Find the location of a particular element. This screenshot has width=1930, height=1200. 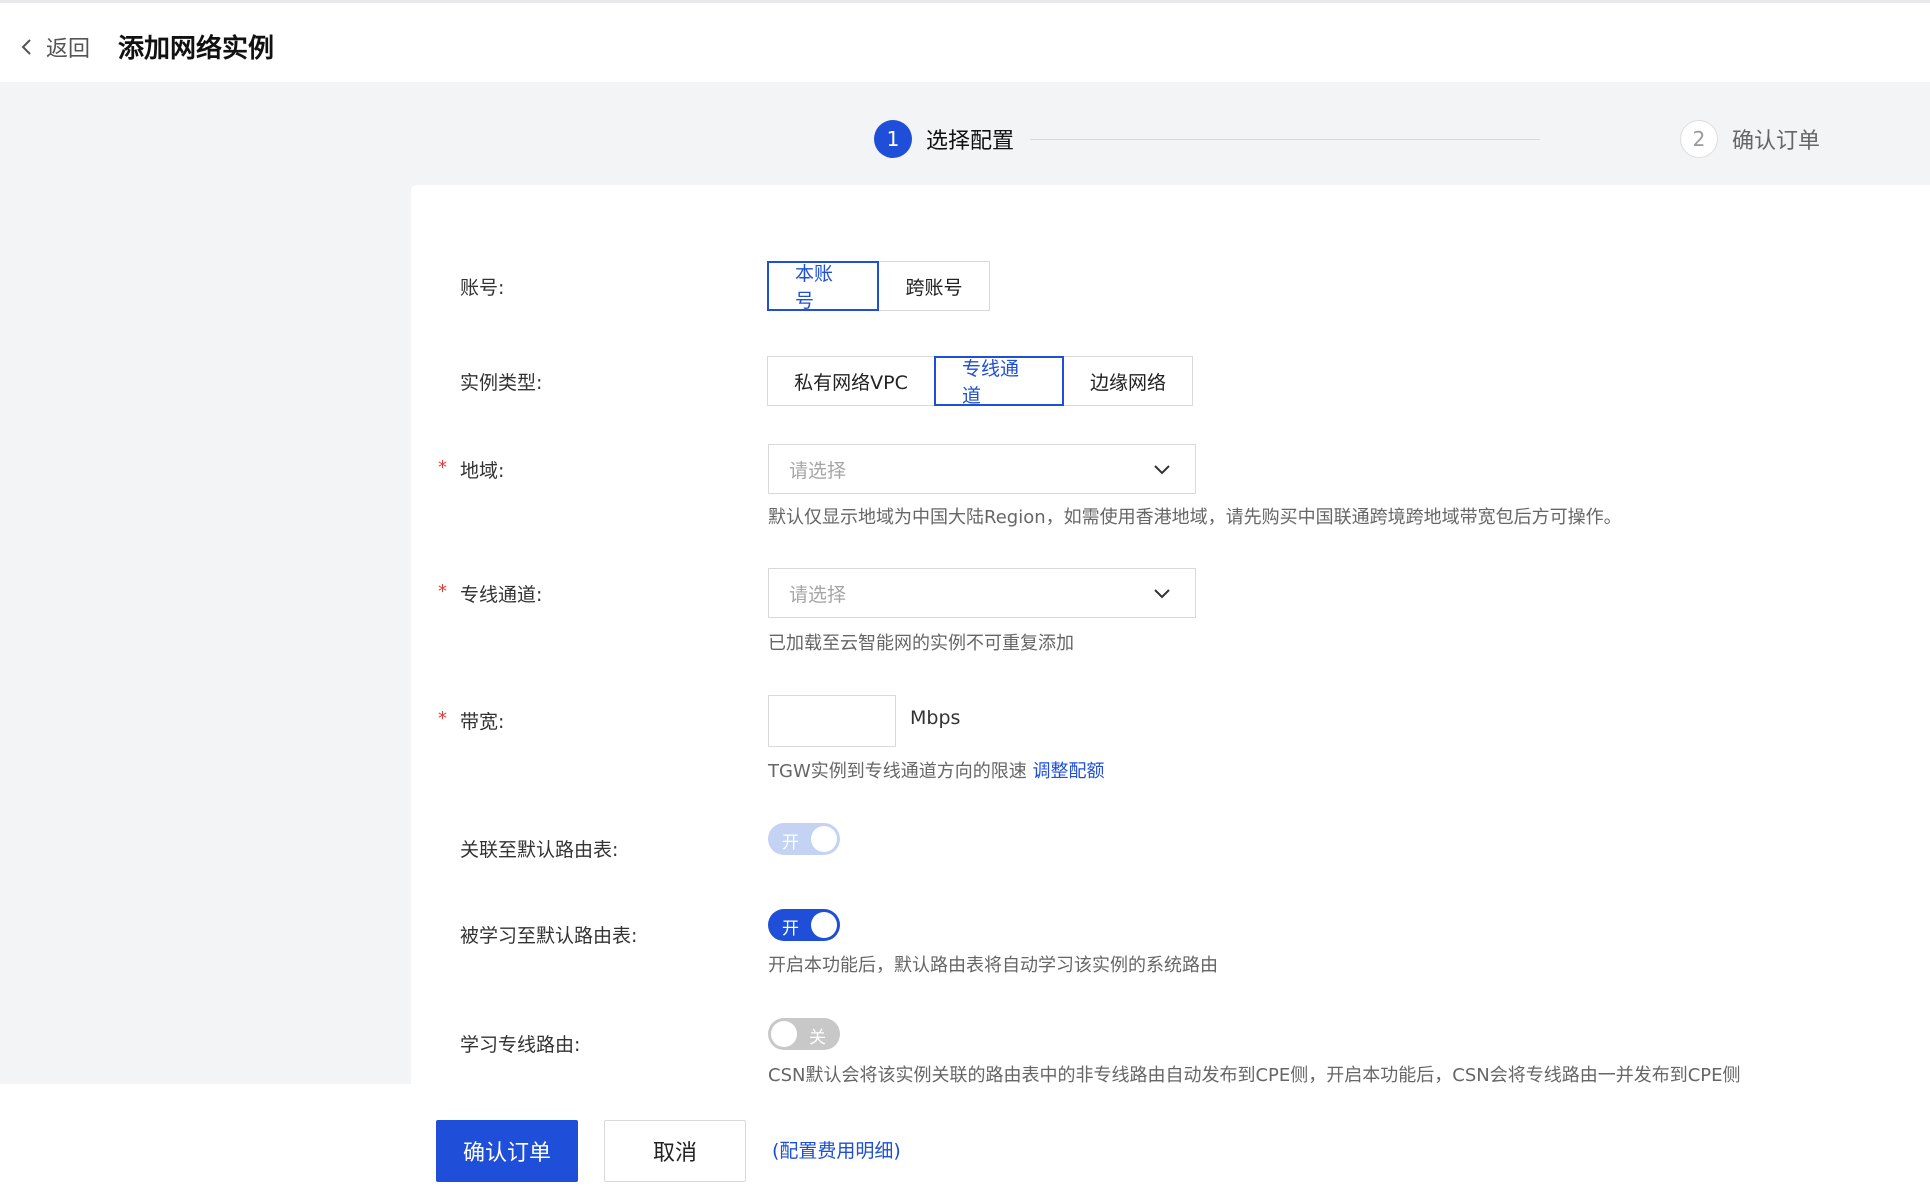

dc-label: 专线通道: is located at coordinates (501, 595).